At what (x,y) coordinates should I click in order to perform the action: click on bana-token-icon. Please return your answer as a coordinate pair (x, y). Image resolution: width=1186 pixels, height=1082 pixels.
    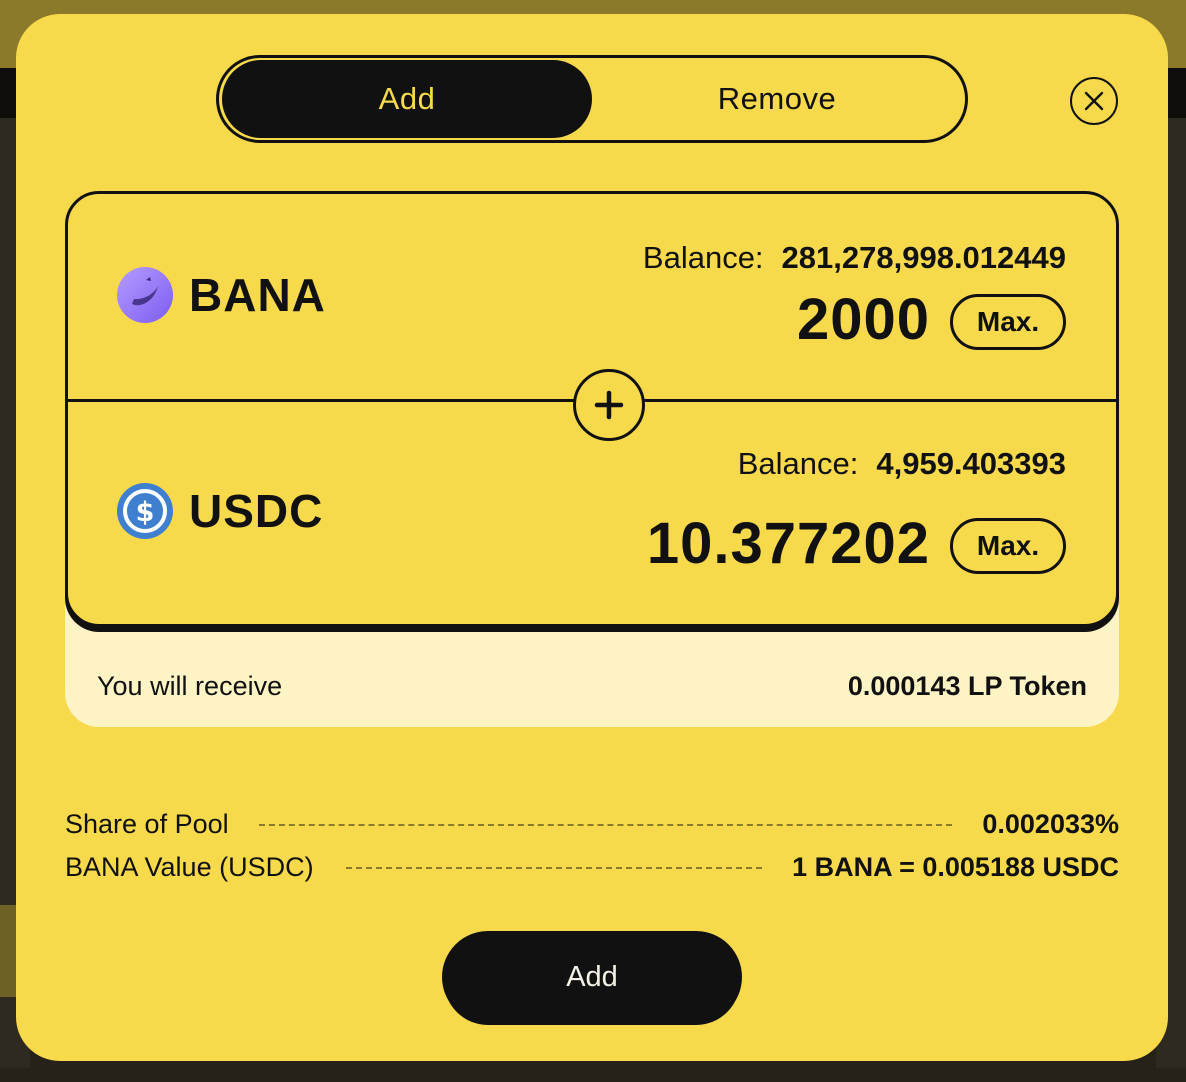
    Looking at the image, I should click on (145, 295).